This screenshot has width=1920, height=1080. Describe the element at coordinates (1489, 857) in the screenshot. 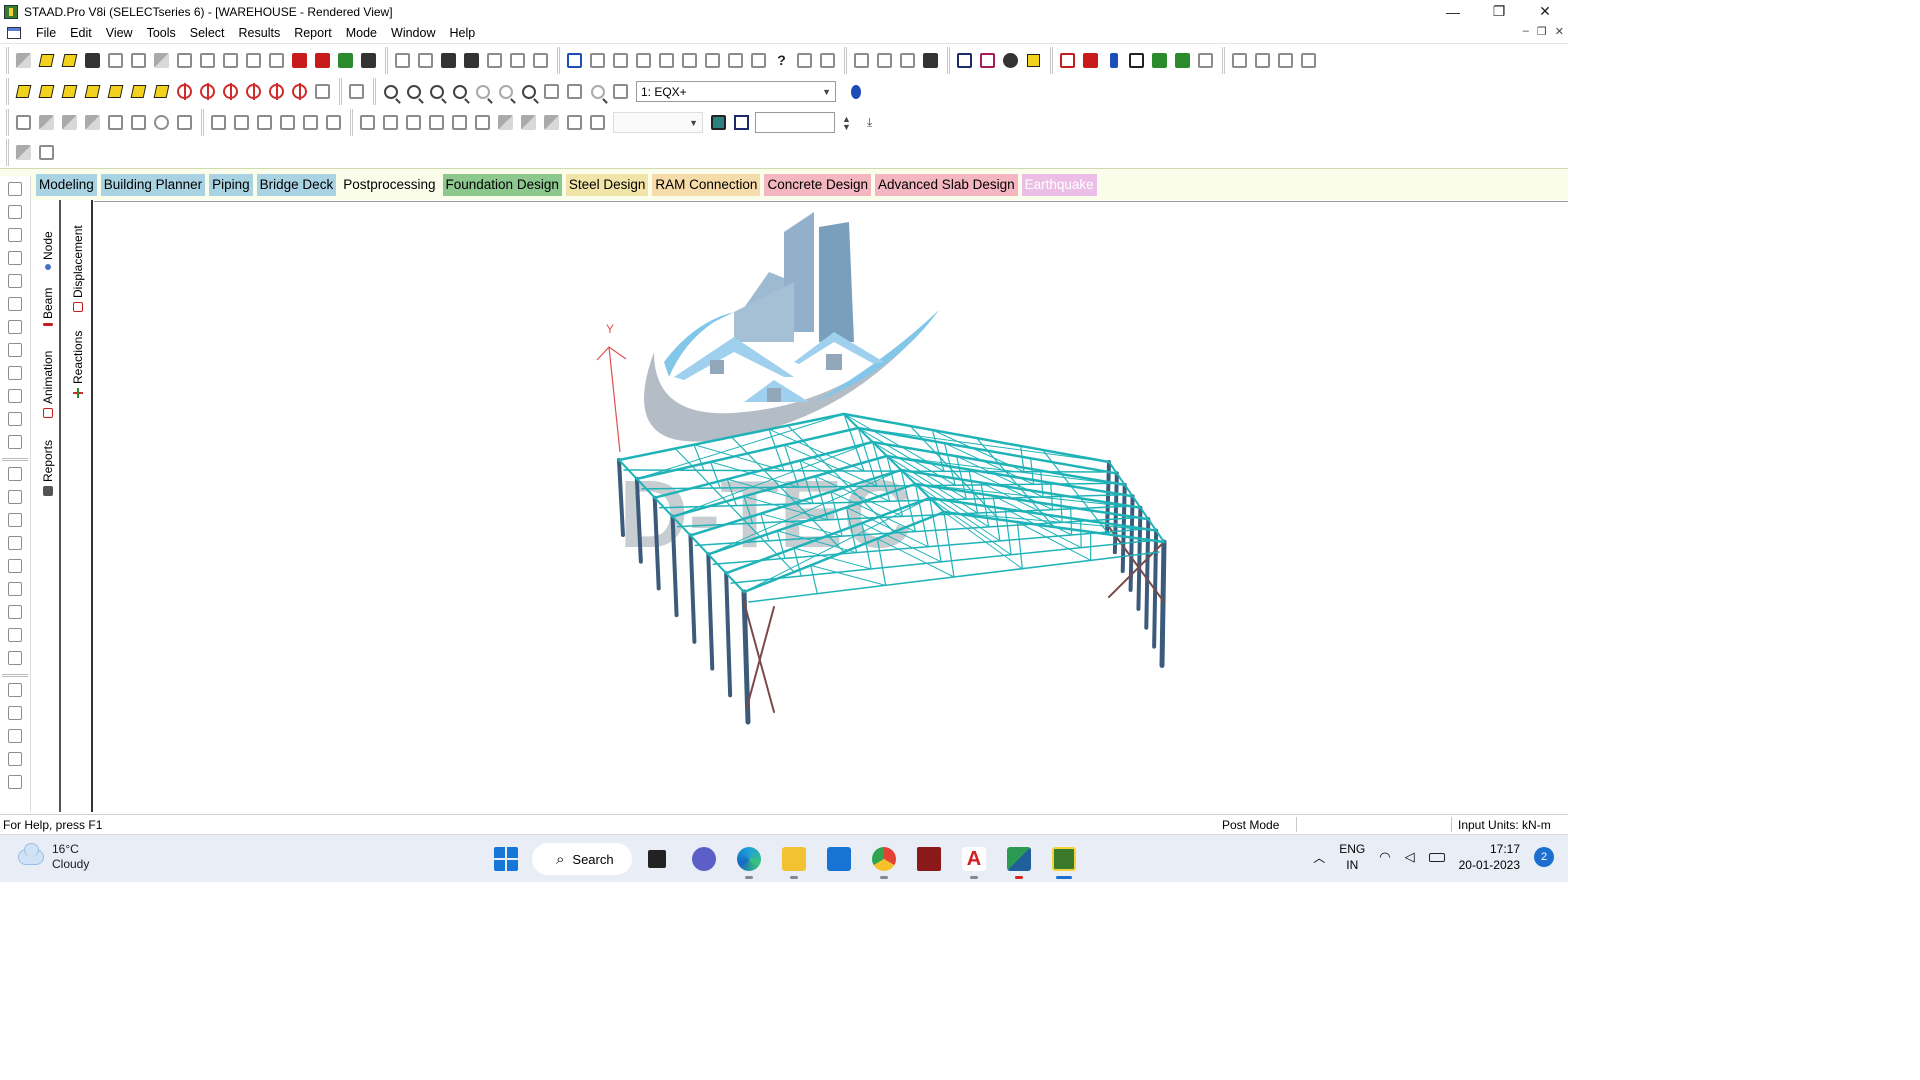

I see `clock: 17:17 20-01-2023` at that location.